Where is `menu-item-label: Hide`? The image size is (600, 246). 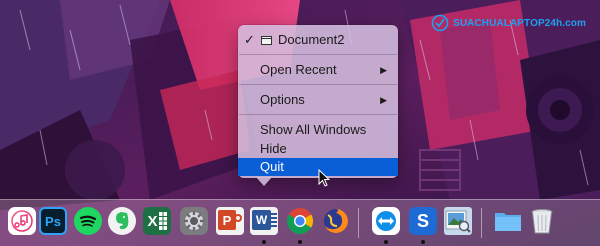 menu-item-label: Hide is located at coordinates (273, 148).